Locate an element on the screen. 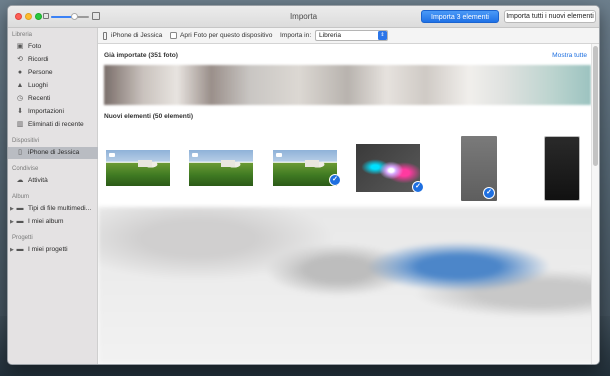  sidebar-item-people: ● Persone is located at coordinates (53, 73).